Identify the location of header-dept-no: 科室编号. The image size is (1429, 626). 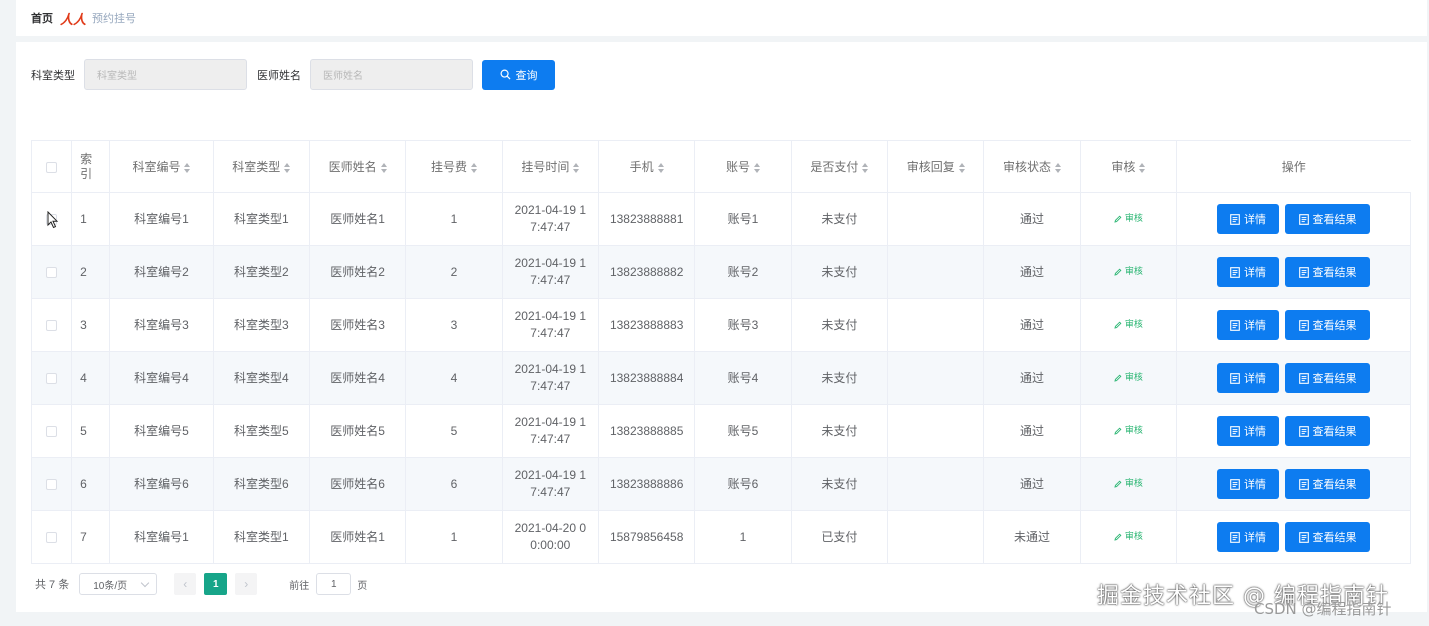
(161, 166).